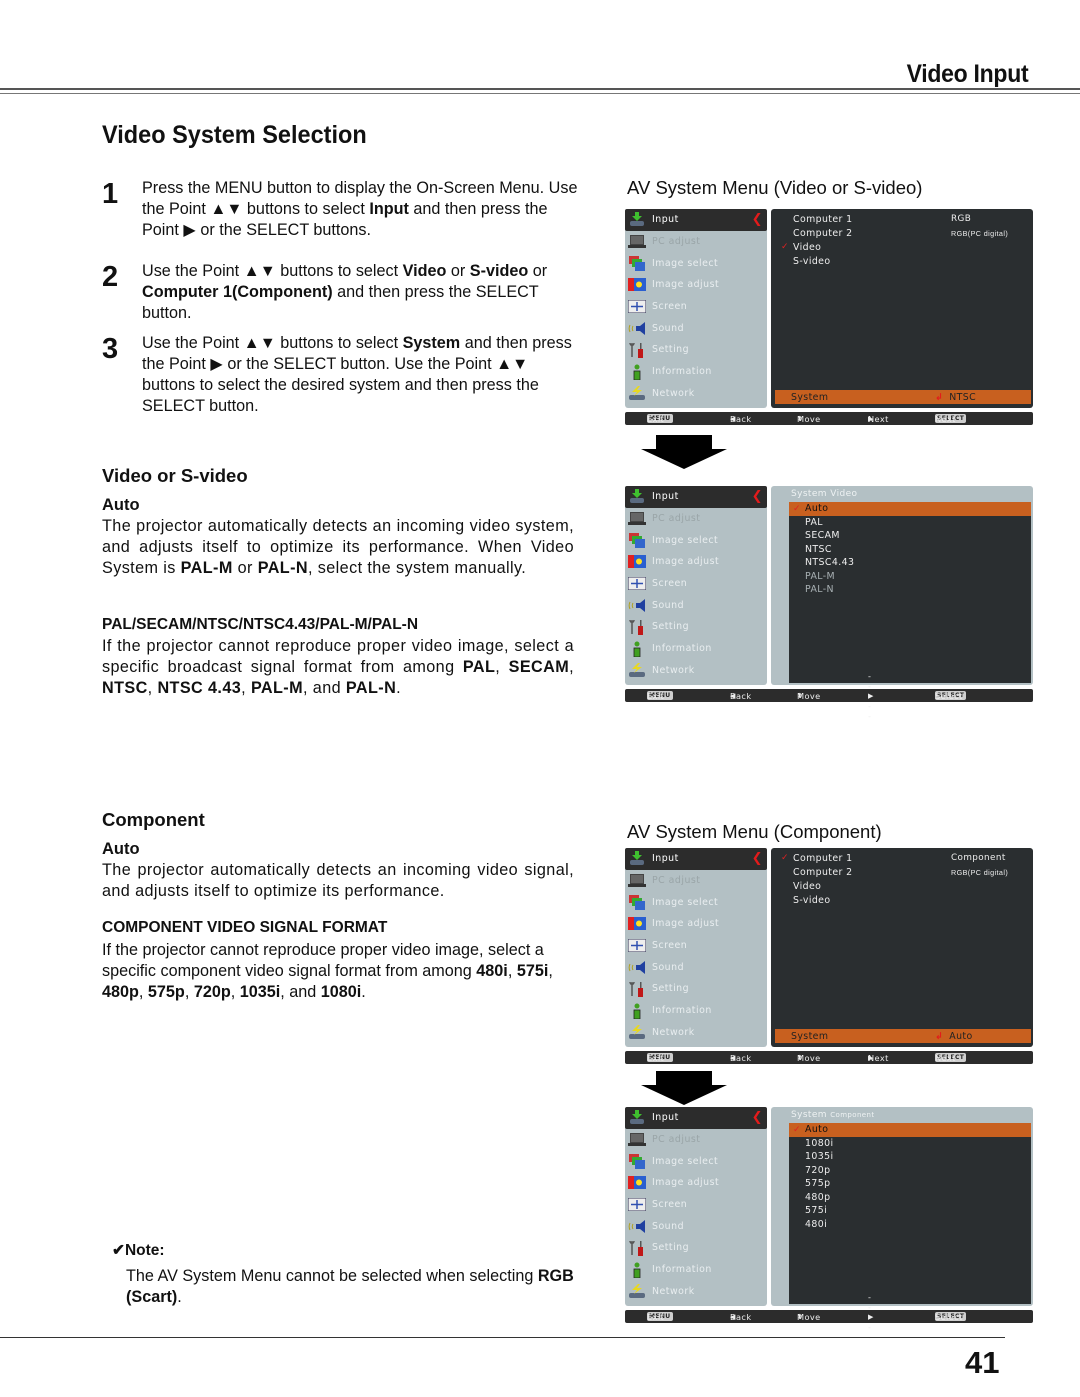  Describe the element at coordinates (902, 219) in the screenshot. I see `osd-input-option: Computer 1 RGB` at that location.